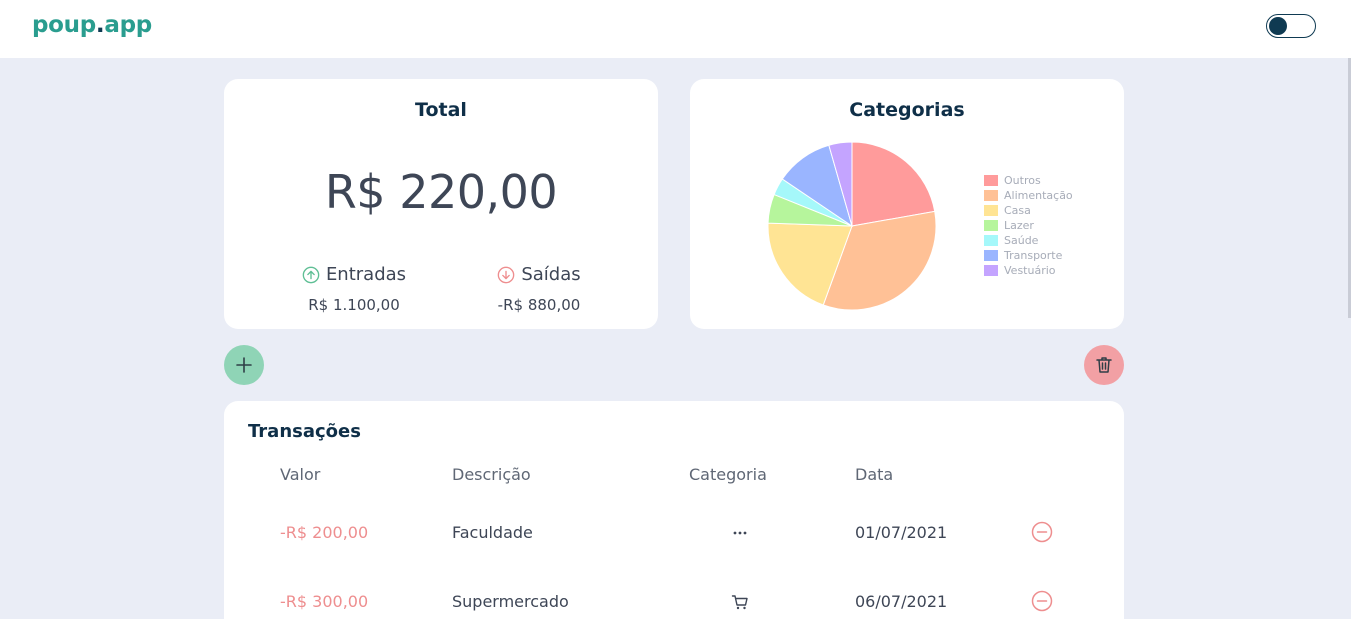 The width and height of the screenshot is (1351, 619). I want to click on legend-label: Lazer, so click(1019, 225).